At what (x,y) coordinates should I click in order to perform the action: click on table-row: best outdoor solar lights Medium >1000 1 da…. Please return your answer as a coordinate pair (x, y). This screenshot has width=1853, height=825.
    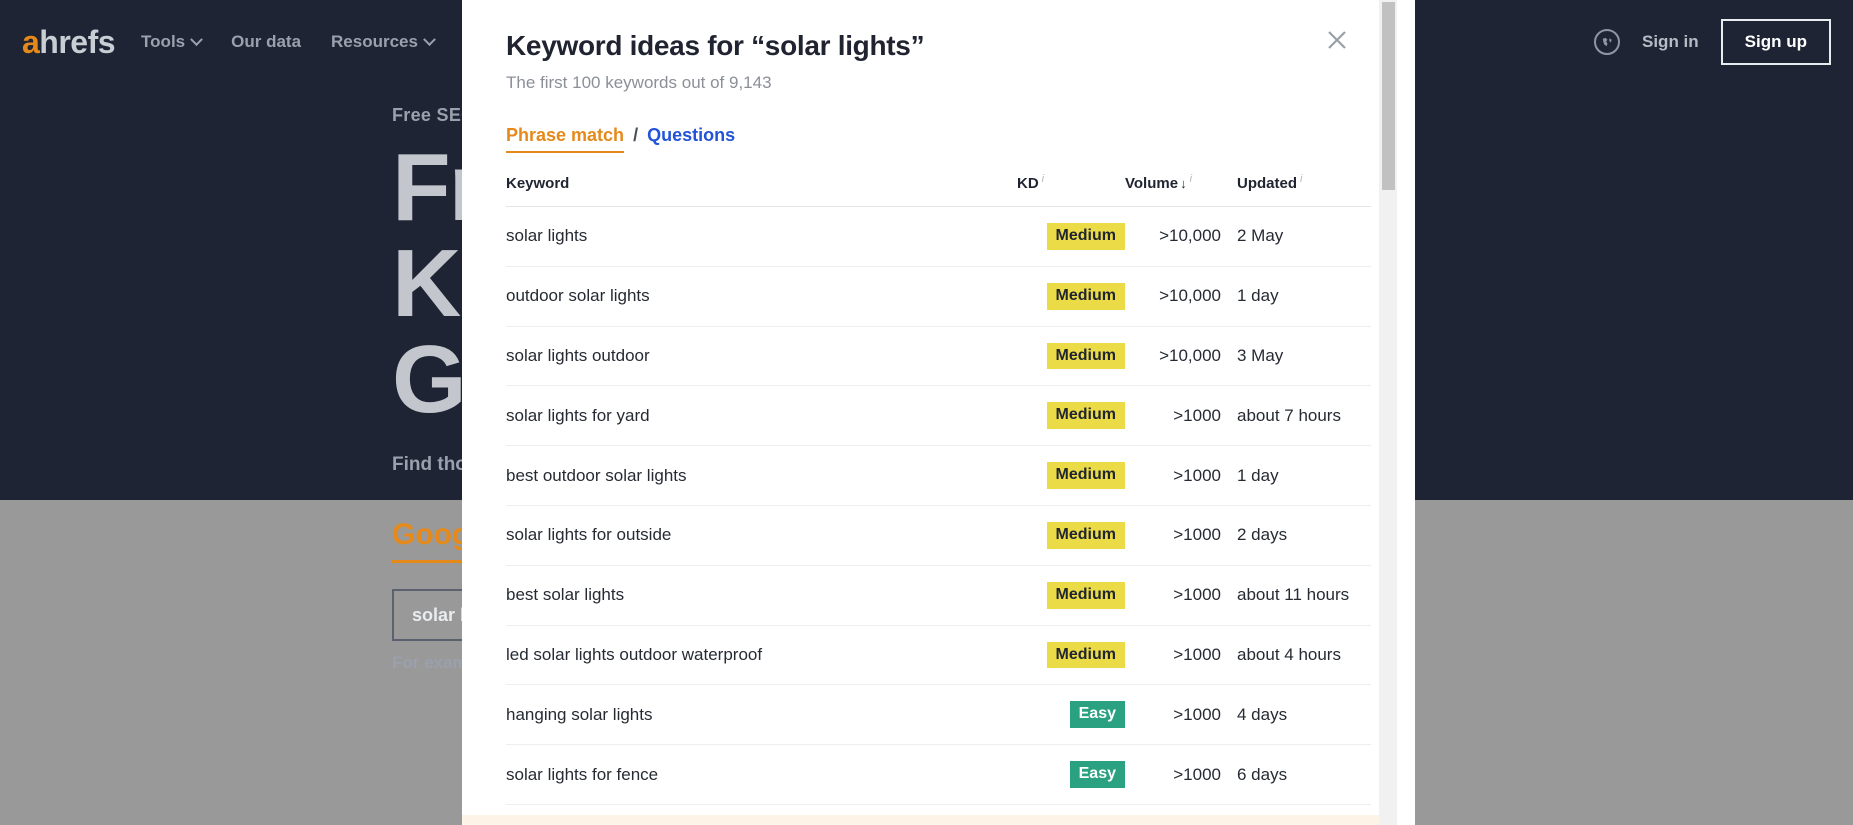
    Looking at the image, I should click on (938, 475).